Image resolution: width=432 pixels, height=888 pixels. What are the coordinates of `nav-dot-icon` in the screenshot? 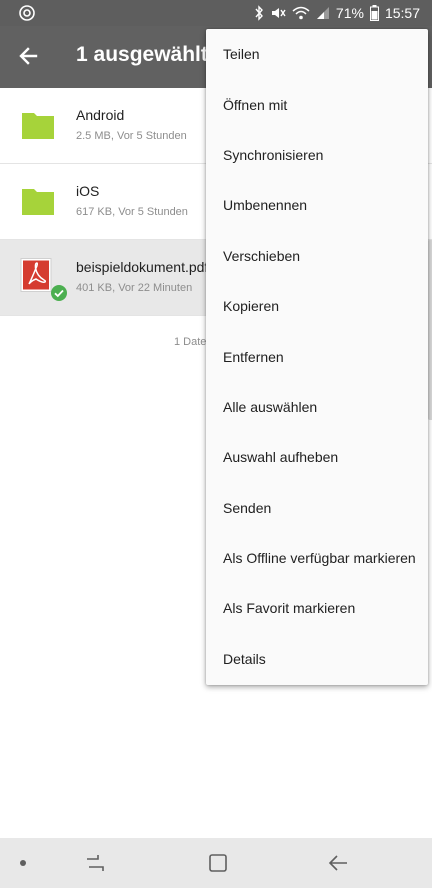 It's located at (23, 863).